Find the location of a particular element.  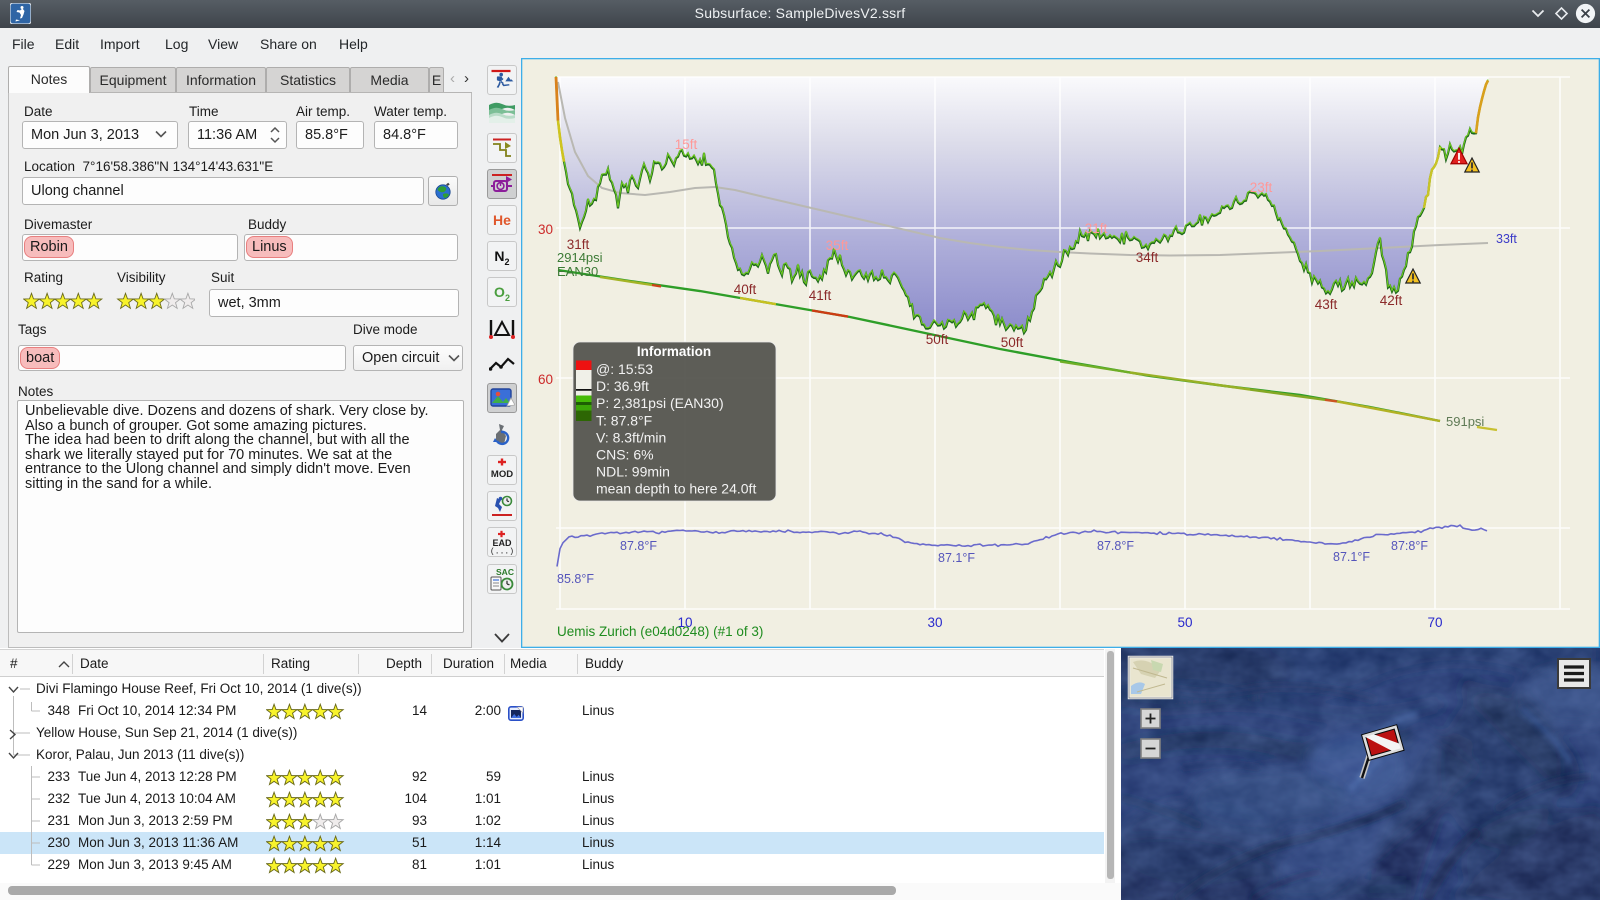

svg-text: 42ft is located at coordinates (1391, 300).